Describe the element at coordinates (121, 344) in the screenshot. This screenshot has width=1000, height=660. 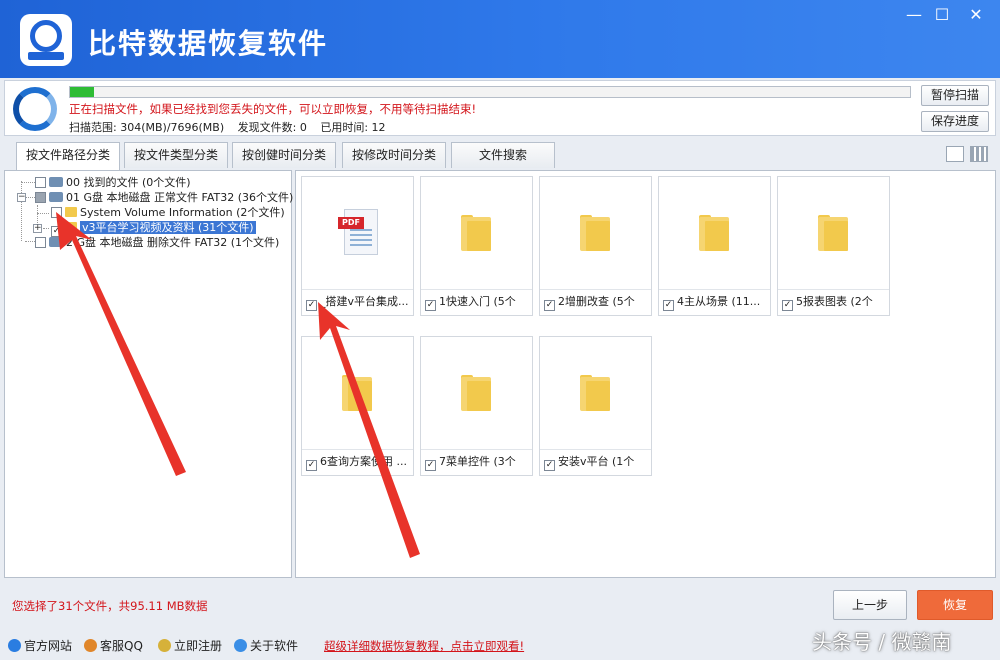
I see `arrow-to-tree` at that location.